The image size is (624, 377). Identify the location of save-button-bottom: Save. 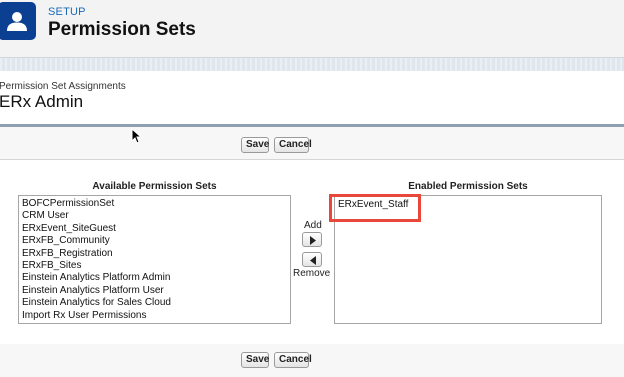
(255, 360).